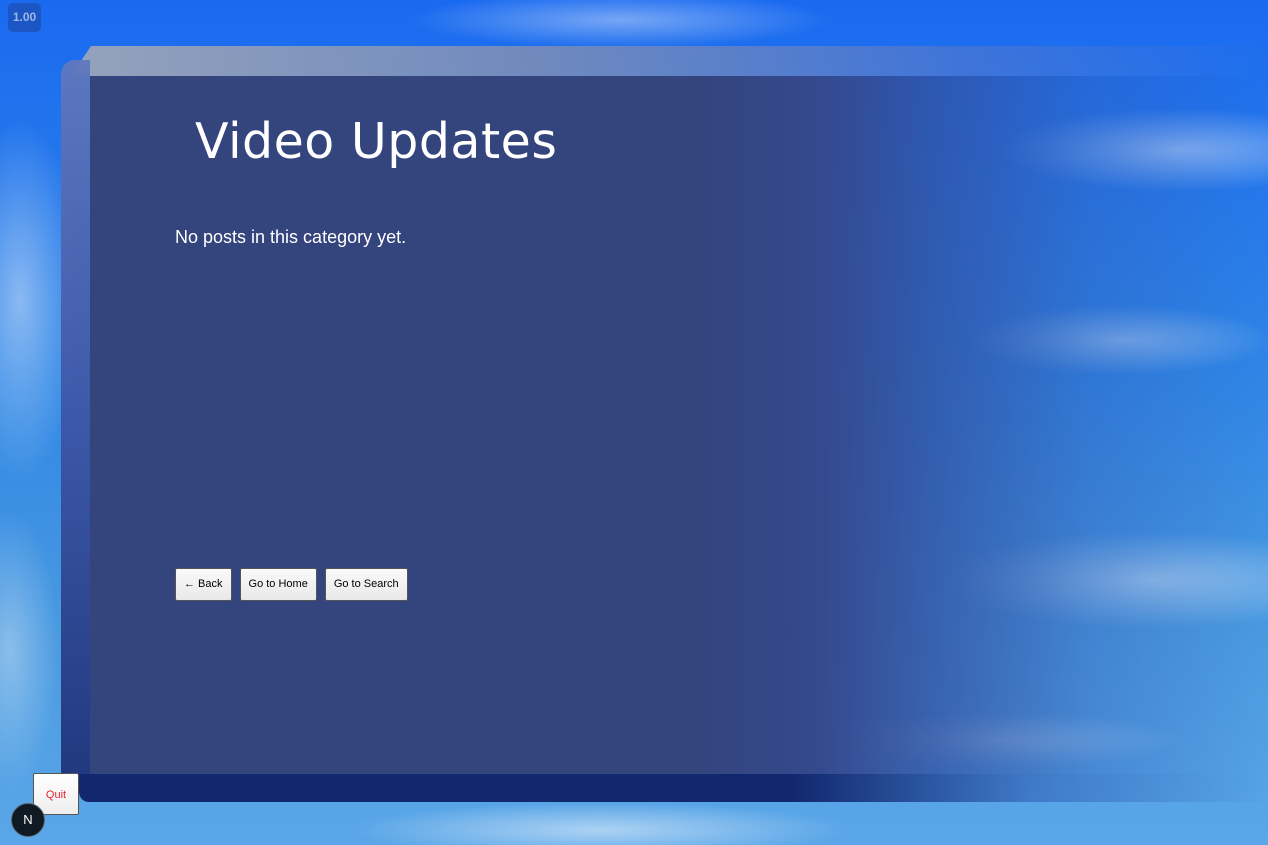 Image resolution: width=1268 pixels, height=845 pixels. I want to click on navigation-button-group: ← Back Go to Home Go to Search, so click(291, 584).